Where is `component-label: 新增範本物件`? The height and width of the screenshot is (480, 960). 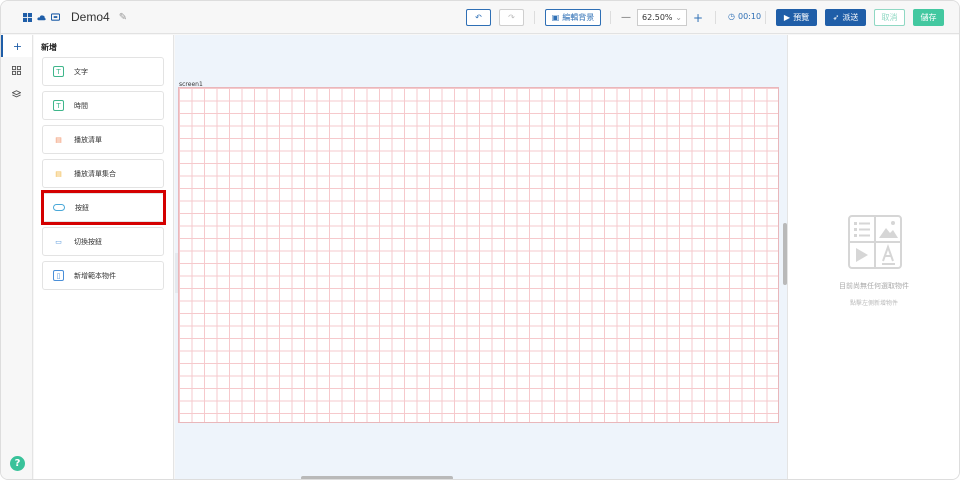 component-label: 新增範本物件 is located at coordinates (95, 275).